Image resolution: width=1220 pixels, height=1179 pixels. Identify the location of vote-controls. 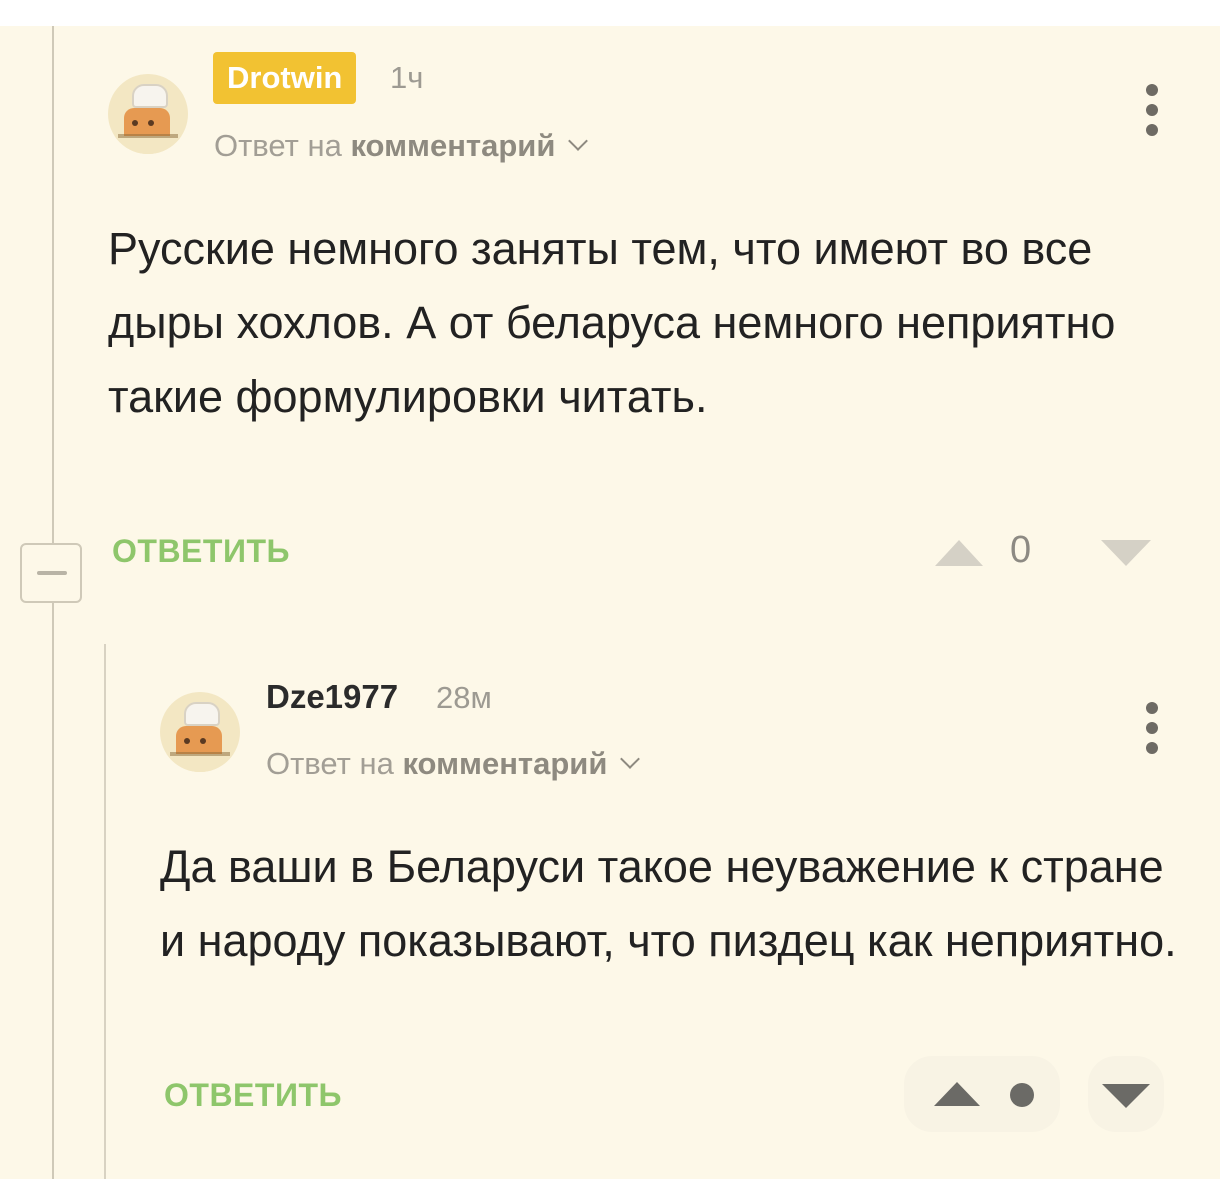
(982, 1094).